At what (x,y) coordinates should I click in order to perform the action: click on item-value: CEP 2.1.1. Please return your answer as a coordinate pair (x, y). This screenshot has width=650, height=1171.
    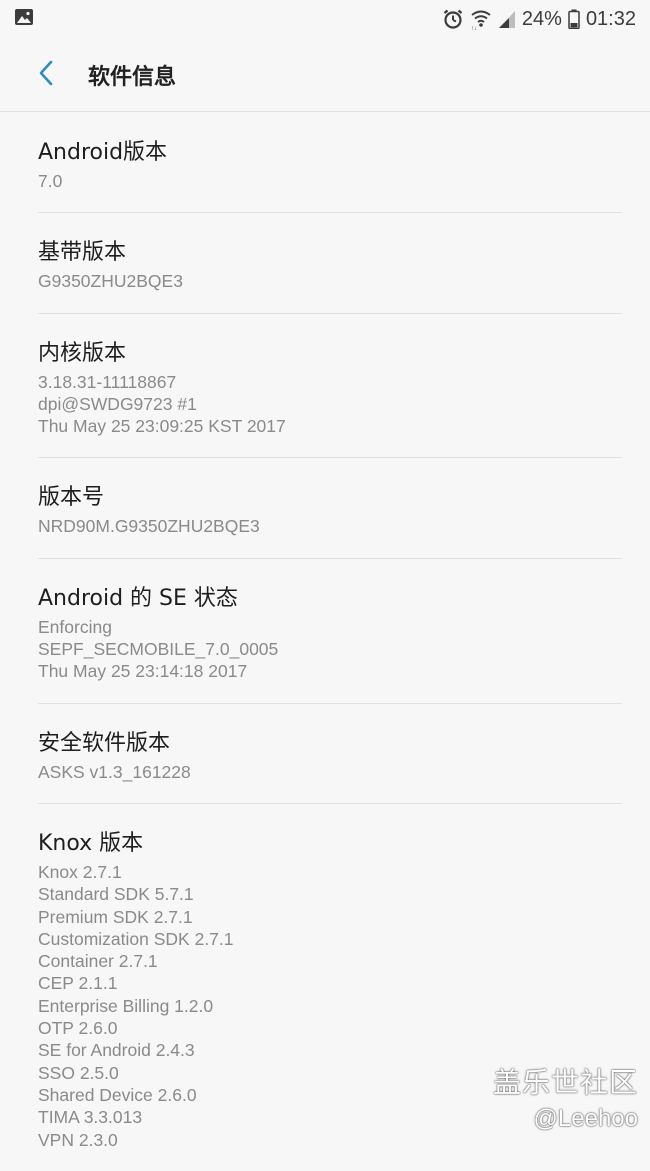
    Looking at the image, I should click on (78, 983).